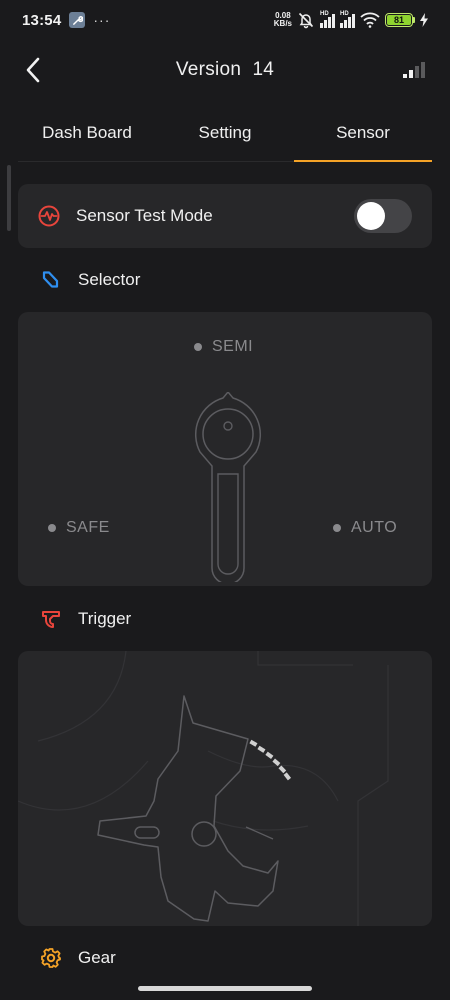 This screenshot has width=450, height=1000. I want to click on safe-label: SAFE, so click(88, 527).